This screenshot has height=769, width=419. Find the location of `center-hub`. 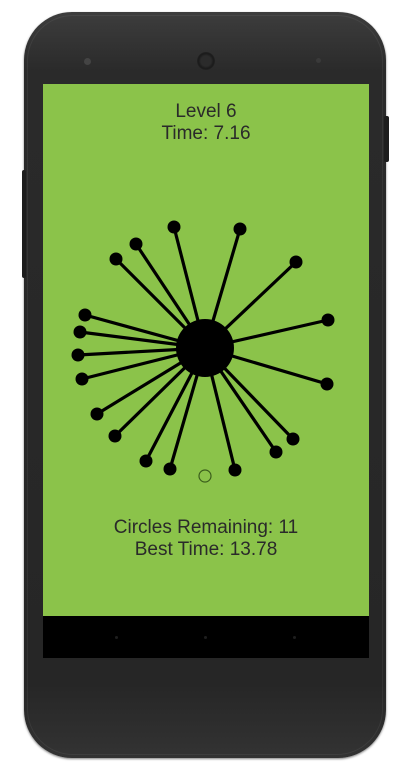

center-hub is located at coordinates (205, 348).